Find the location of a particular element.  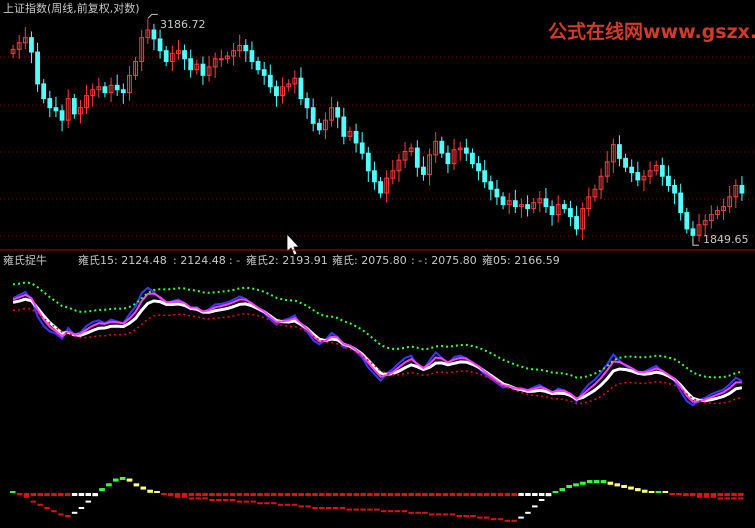

legend-yong05: 雍05: 2166.59 is located at coordinates (521, 260).